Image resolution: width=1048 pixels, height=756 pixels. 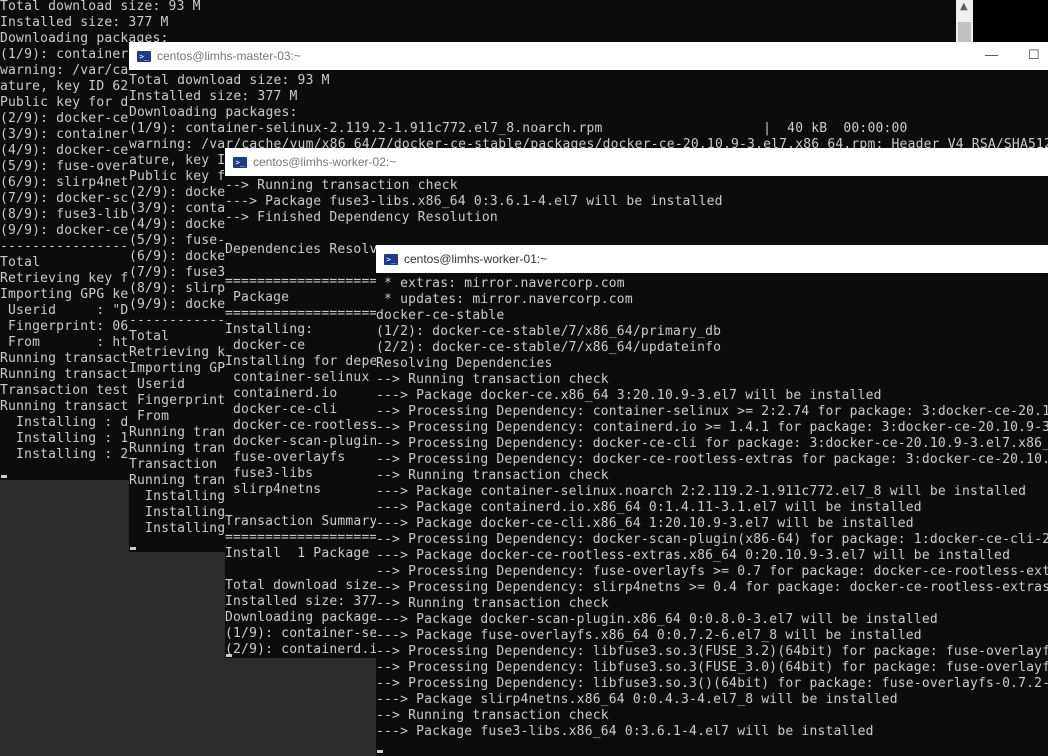 What do you see at coordinates (588, 56) in the screenshot?
I see `titlebar-master03: >_ centos@limhs-master-03:~ — ☐` at bounding box center [588, 56].